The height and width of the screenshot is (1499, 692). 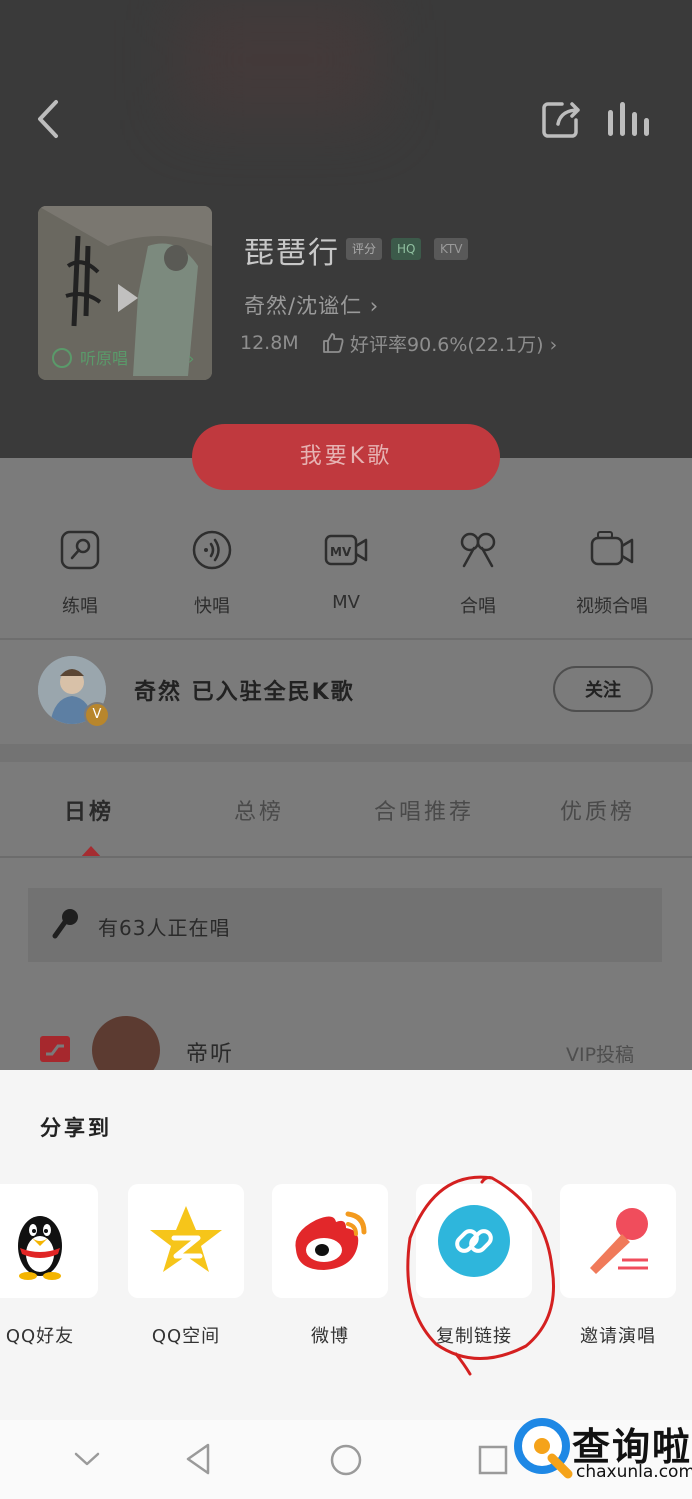 I want to click on hq-tag: HQ, so click(x=406, y=249).